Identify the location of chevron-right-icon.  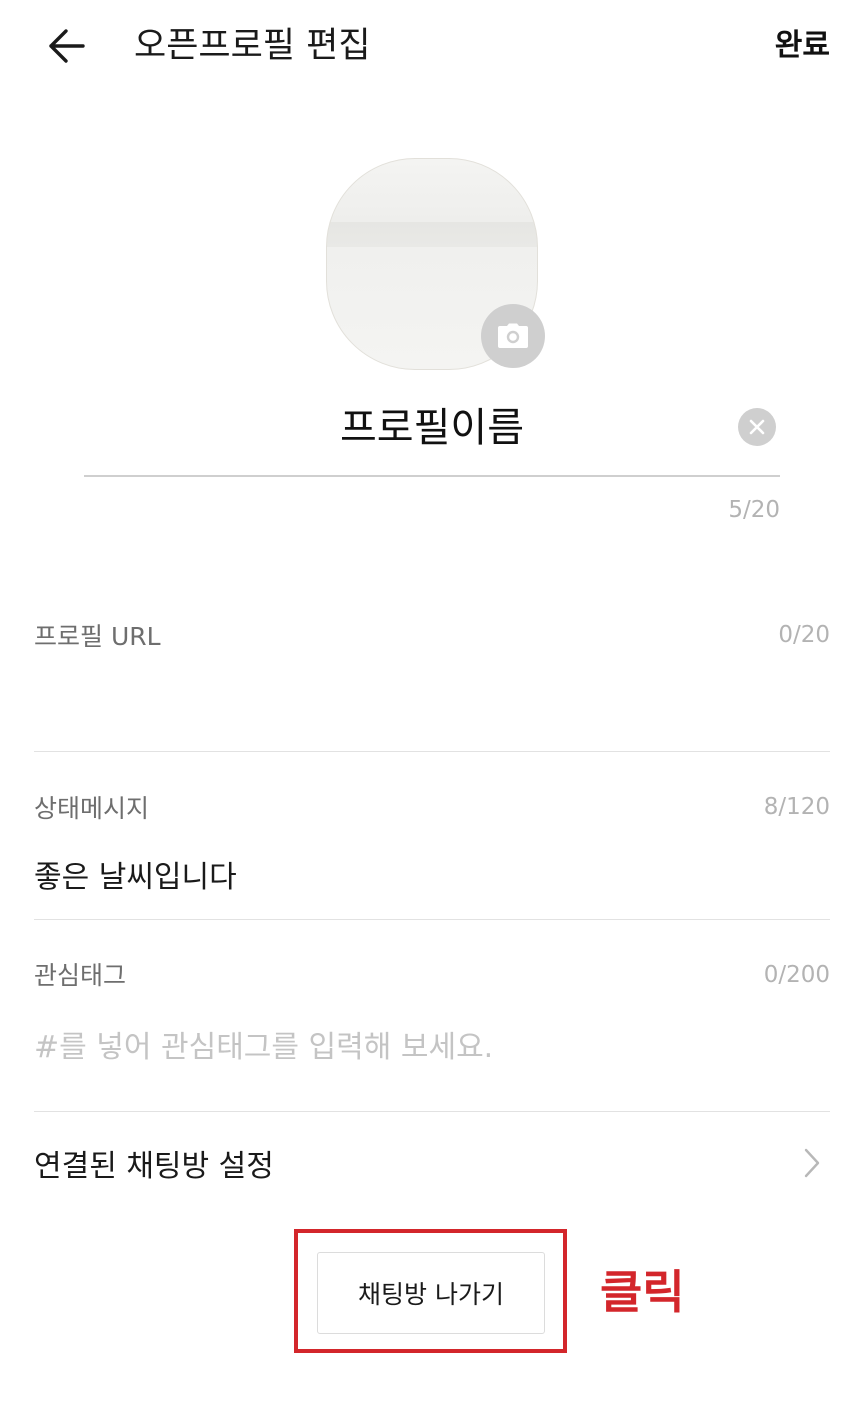
(812, 1163).